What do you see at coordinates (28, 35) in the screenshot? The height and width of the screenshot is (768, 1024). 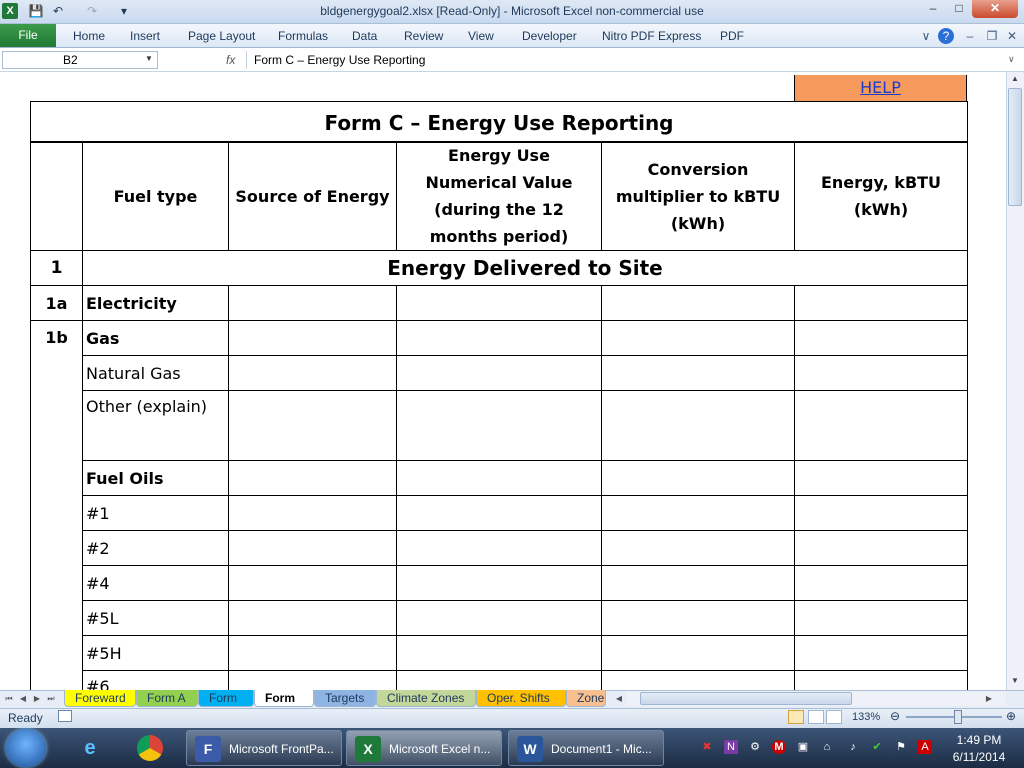 I see `tab-file: File` at bounding box center [28, 35].